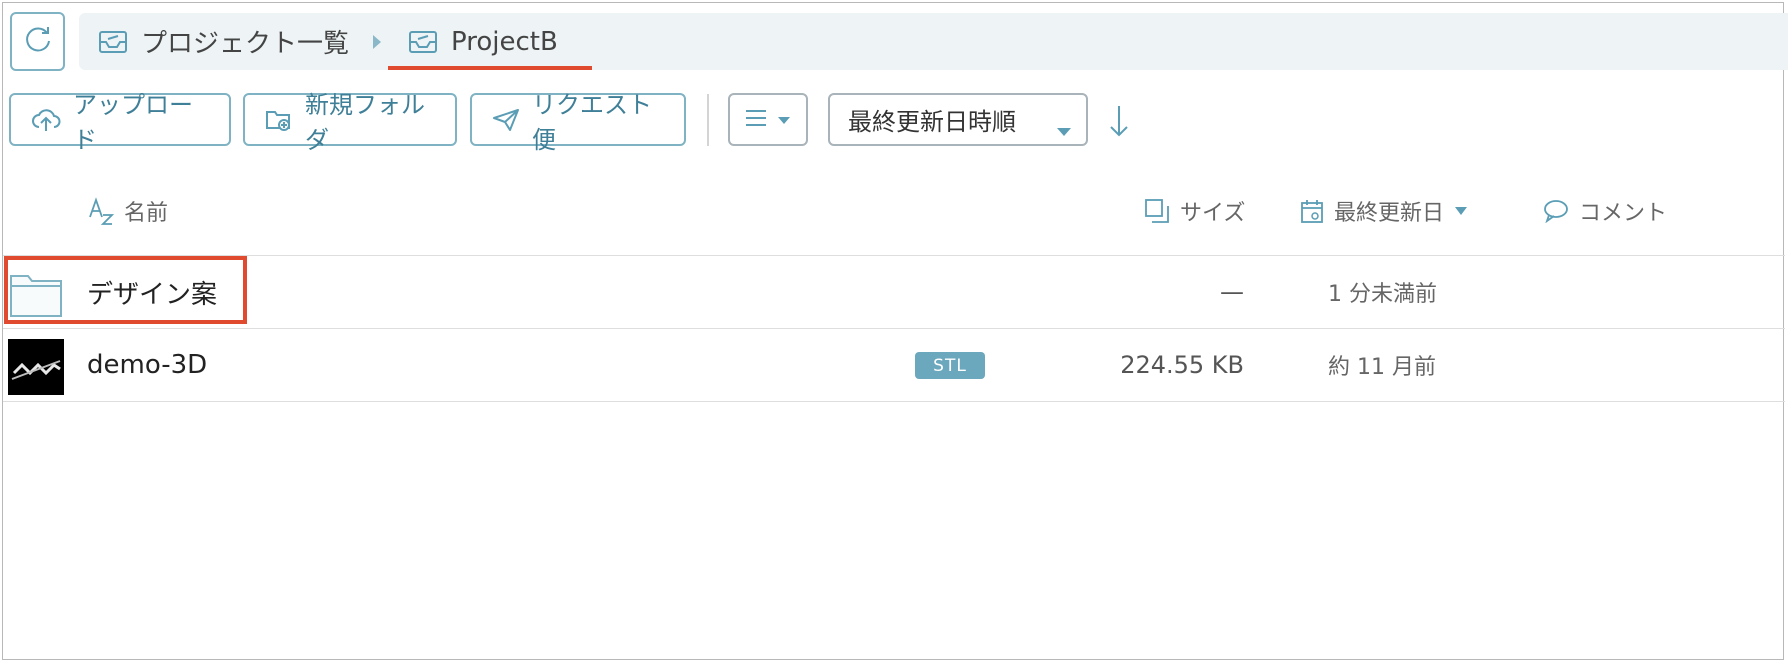  What do you see at coordinates (1382, 367) in the screenshot?
I see `file-modified: 約 11 月前` at bounding box center [1382, 367].